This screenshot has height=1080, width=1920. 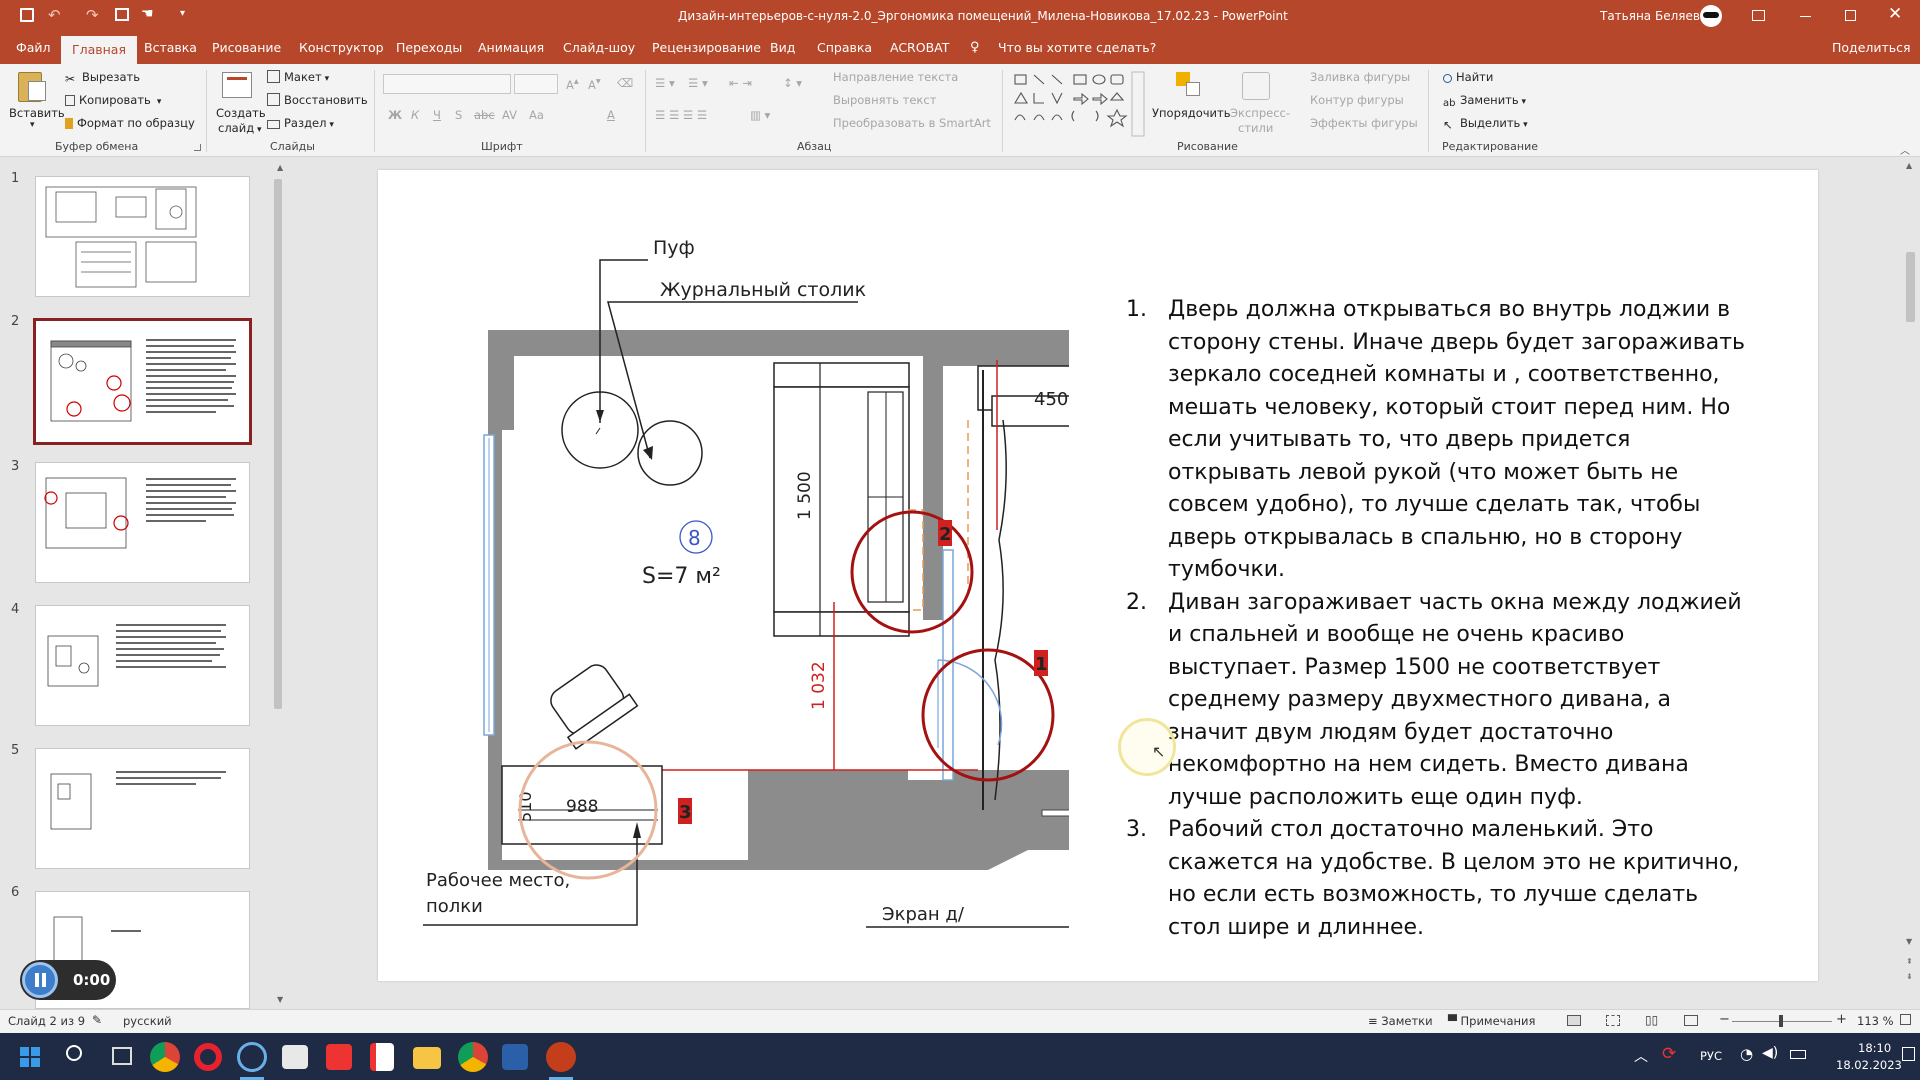 What do you see at coordinates (37, 113) in the screenshot?
I see `paste-button: Вставить` at bounding box center [37, 113].